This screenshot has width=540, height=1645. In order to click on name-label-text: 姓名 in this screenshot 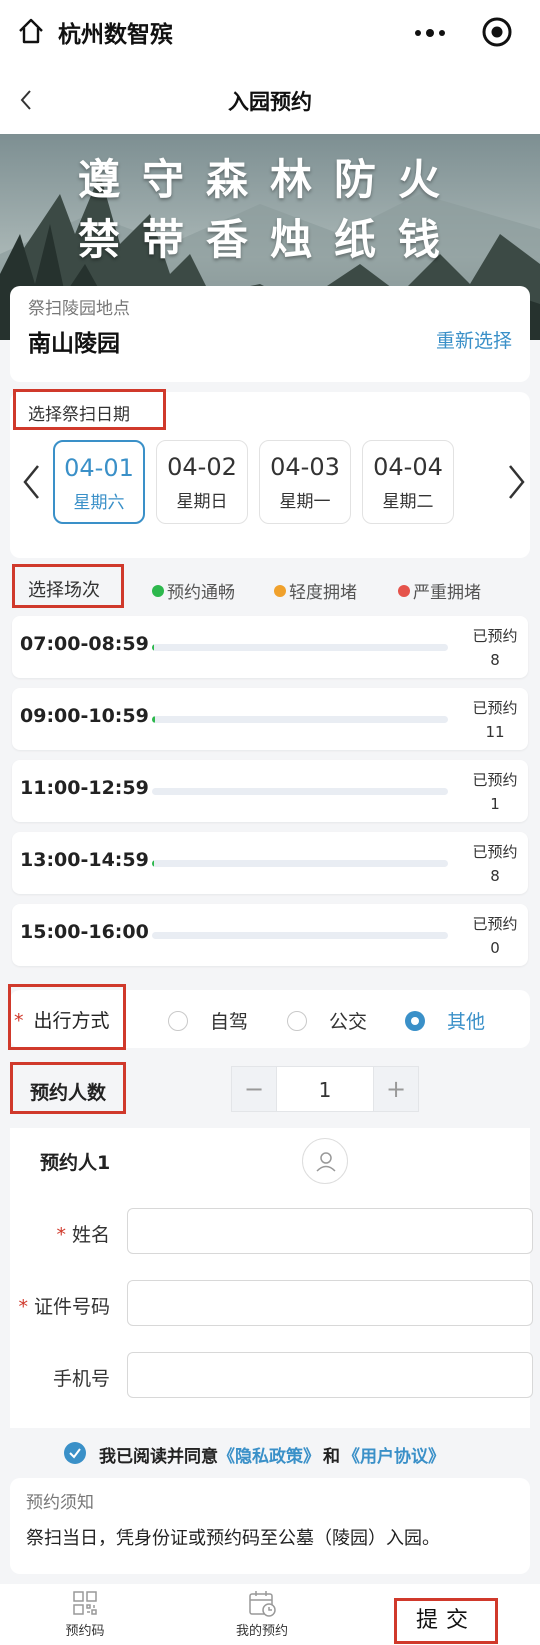, I will do `click(90, 1235)`.